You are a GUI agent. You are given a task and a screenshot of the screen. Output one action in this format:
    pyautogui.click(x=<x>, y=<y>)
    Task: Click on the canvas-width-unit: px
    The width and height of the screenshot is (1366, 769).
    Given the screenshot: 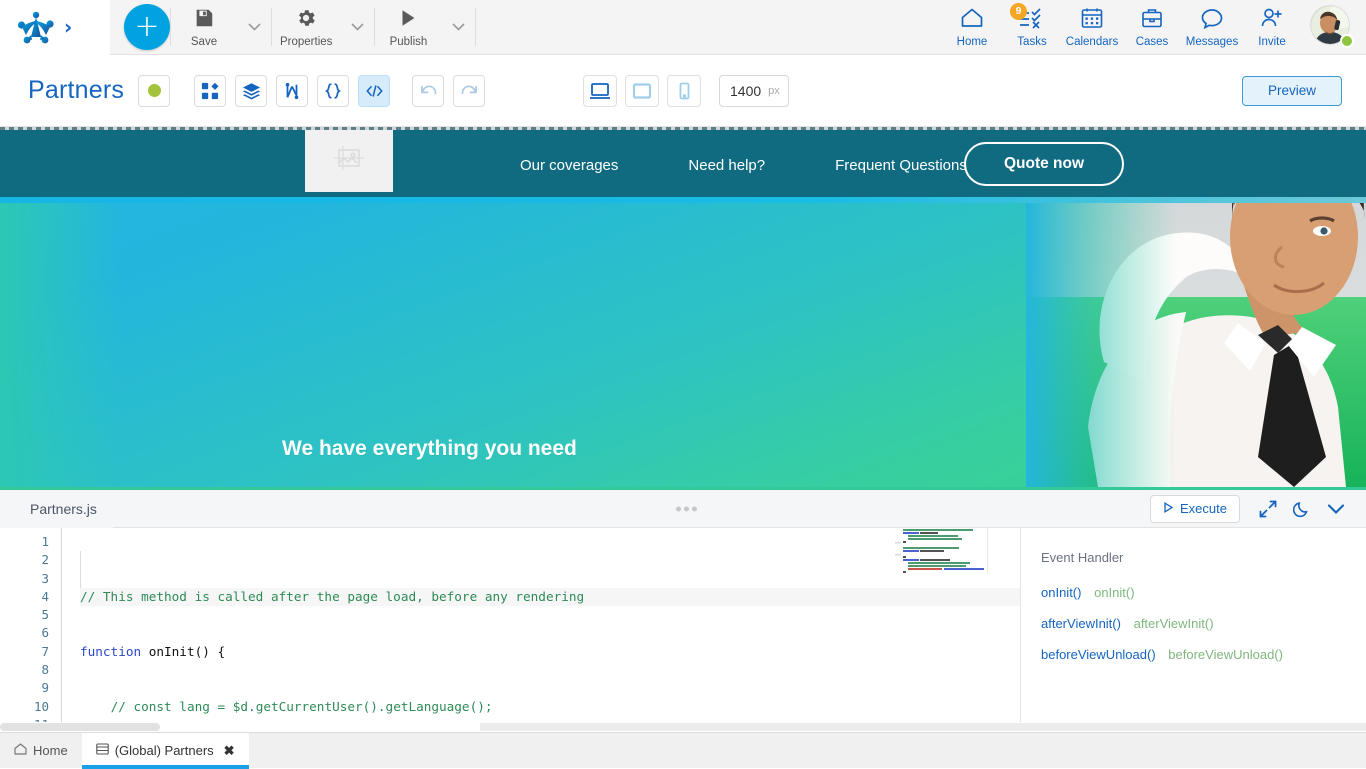 What is the action you would take?
    pyautogui.click(x=774, y=91)
    